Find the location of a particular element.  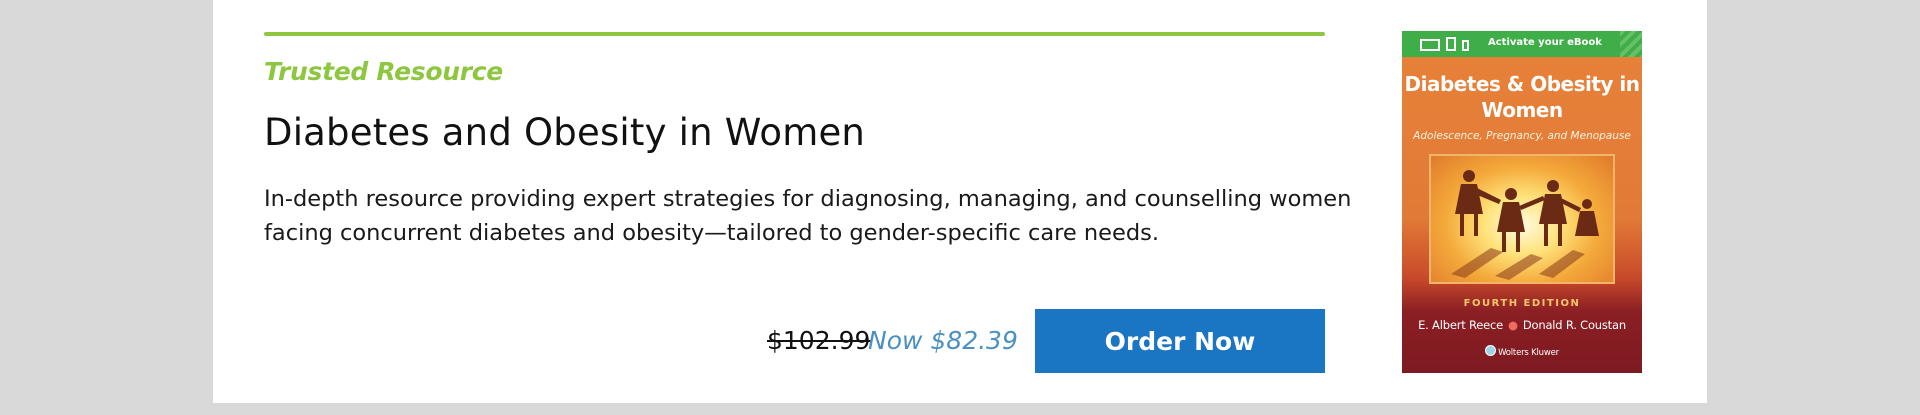

publisher-name: Wolters Kluwer is located at coordinates (1528, 353).